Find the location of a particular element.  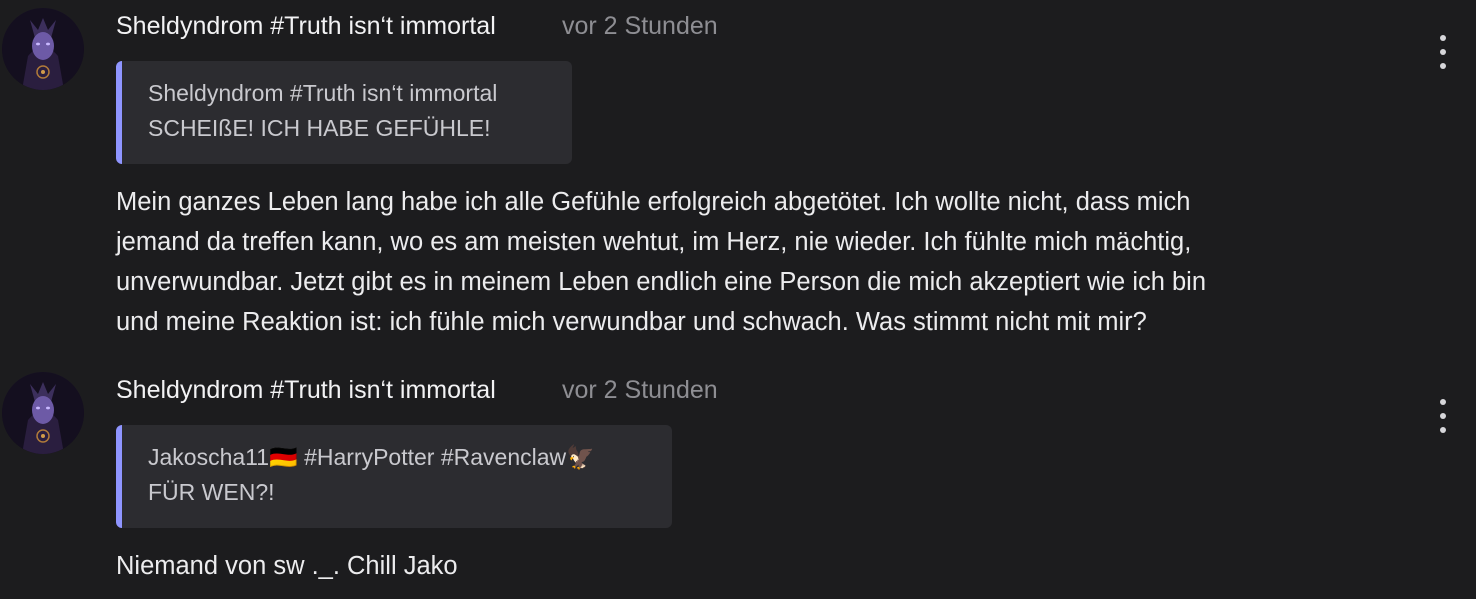

quote-author: Jakoscha11🇩🇪 #HarryPotter #Ravenclaw🦅 is located at coordinates (371, 457).